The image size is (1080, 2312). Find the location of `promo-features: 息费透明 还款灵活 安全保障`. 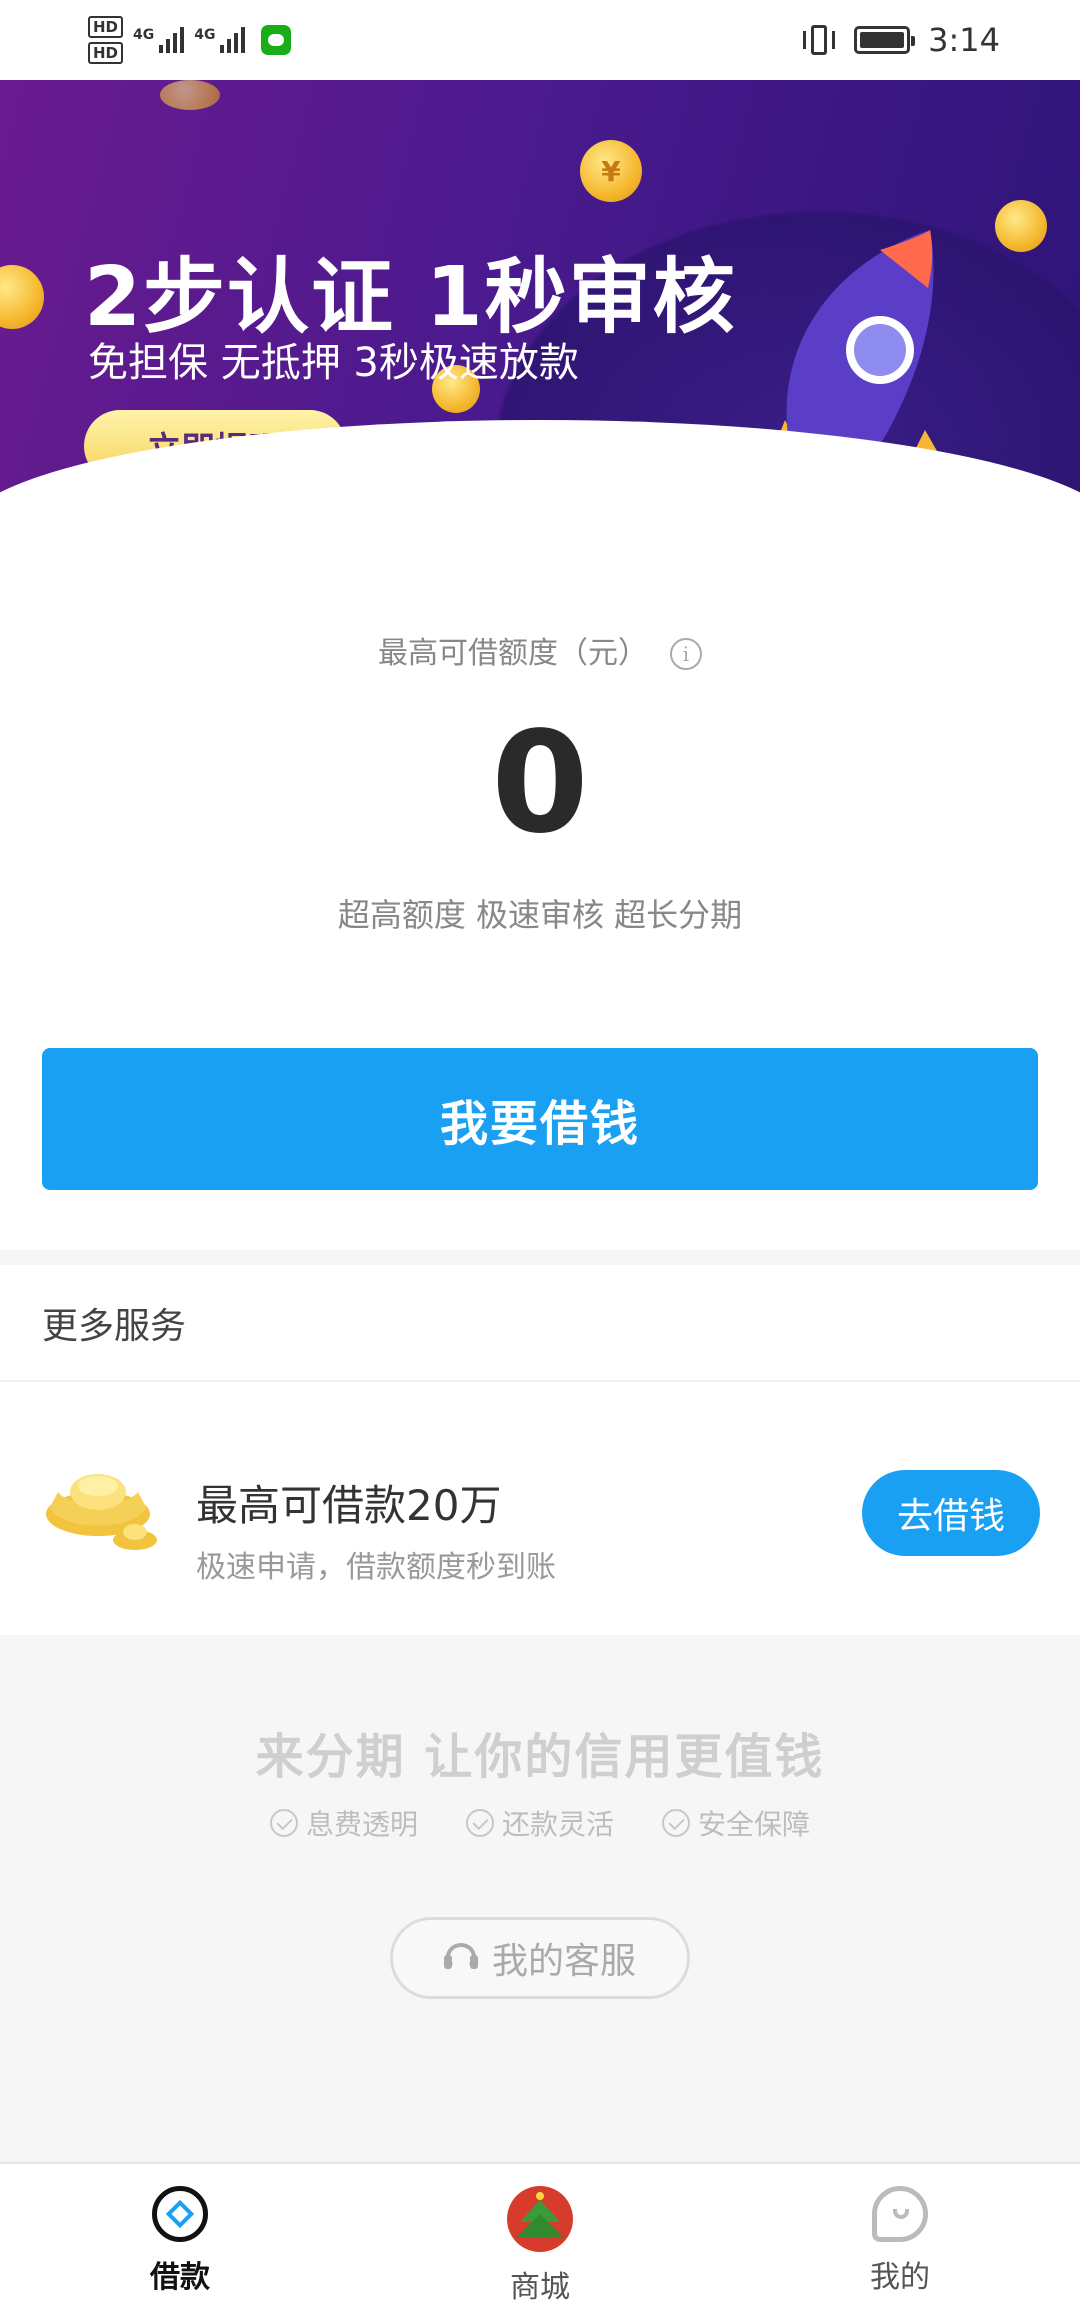

promo-features: 息费透明 还款灵活 安全保障 is located at coordinates (540, 1823).